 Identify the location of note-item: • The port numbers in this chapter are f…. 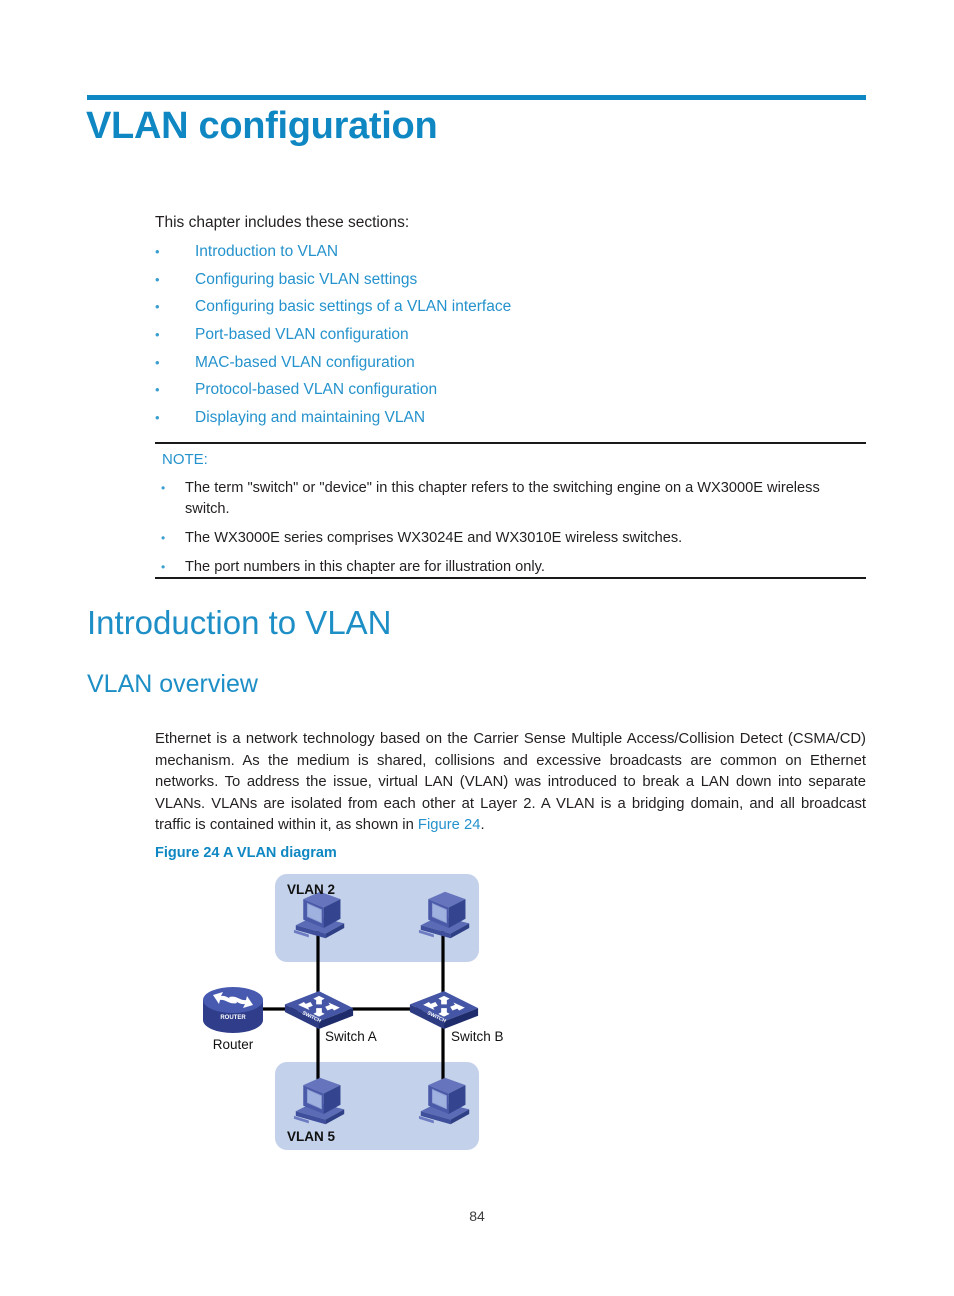
(516, 567).